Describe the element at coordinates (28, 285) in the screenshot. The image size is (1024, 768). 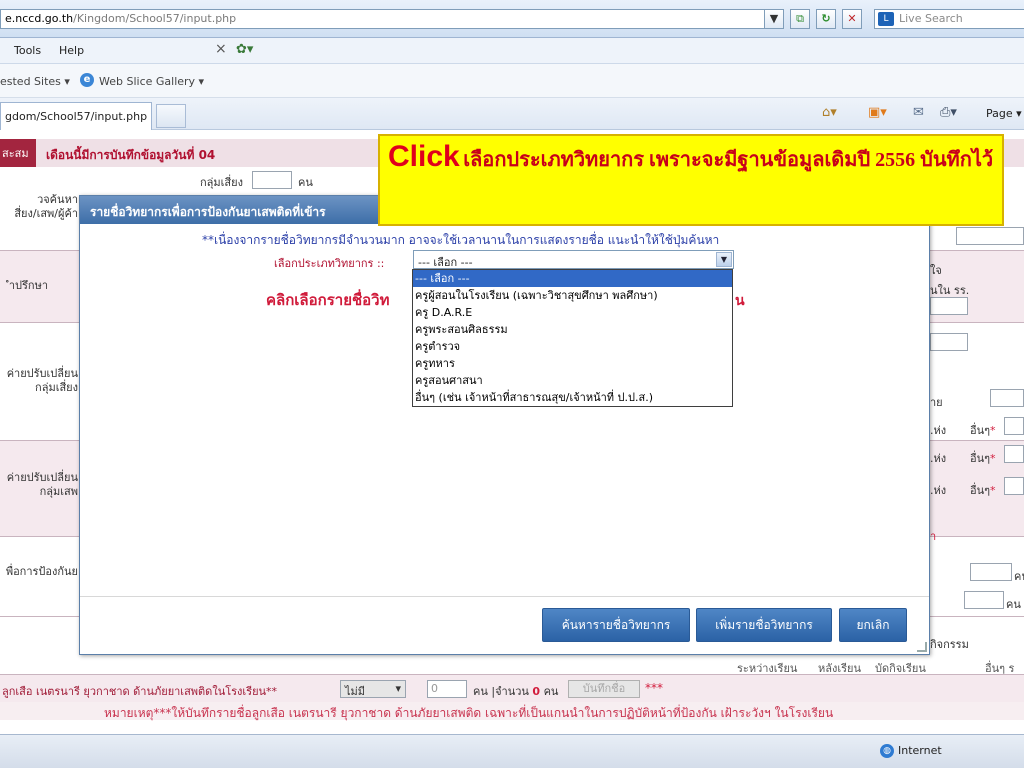
I see `row-label: ำปรึกษา` at that location.